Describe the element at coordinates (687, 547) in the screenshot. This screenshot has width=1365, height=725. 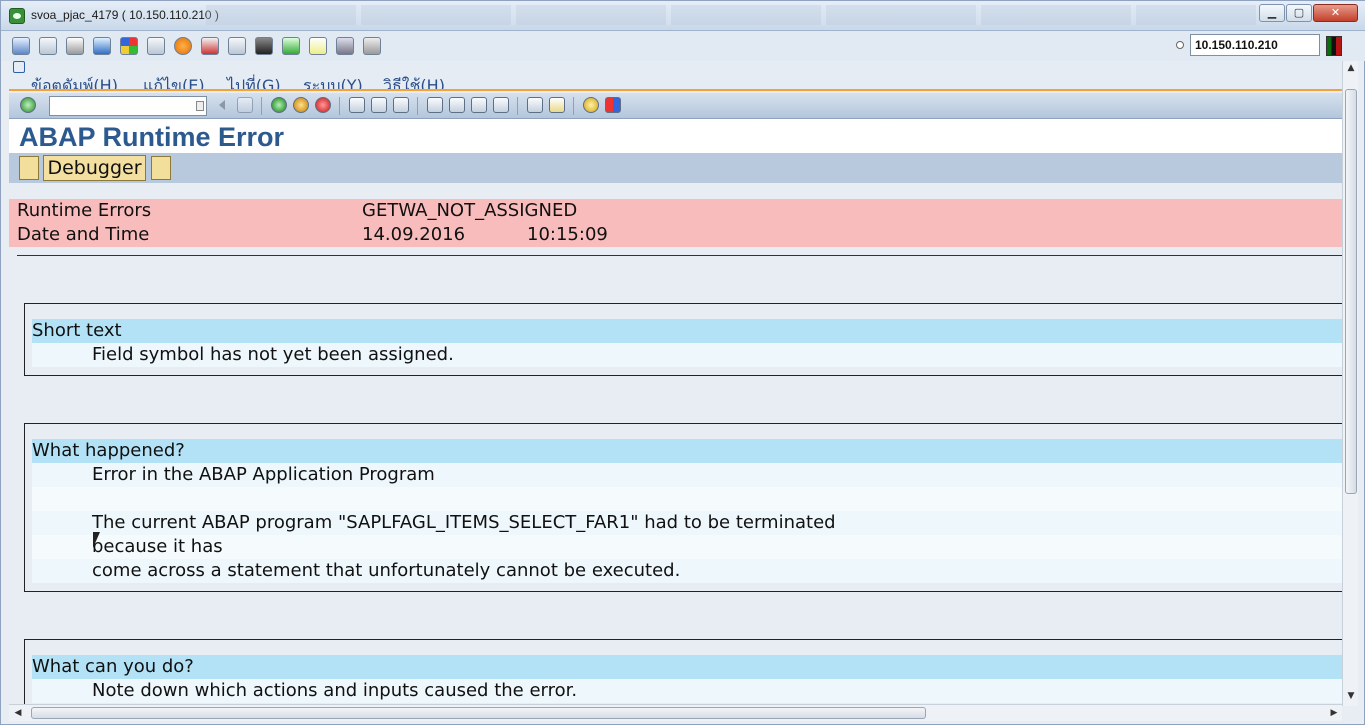
I see `what-happened-line: because it has` at that location.